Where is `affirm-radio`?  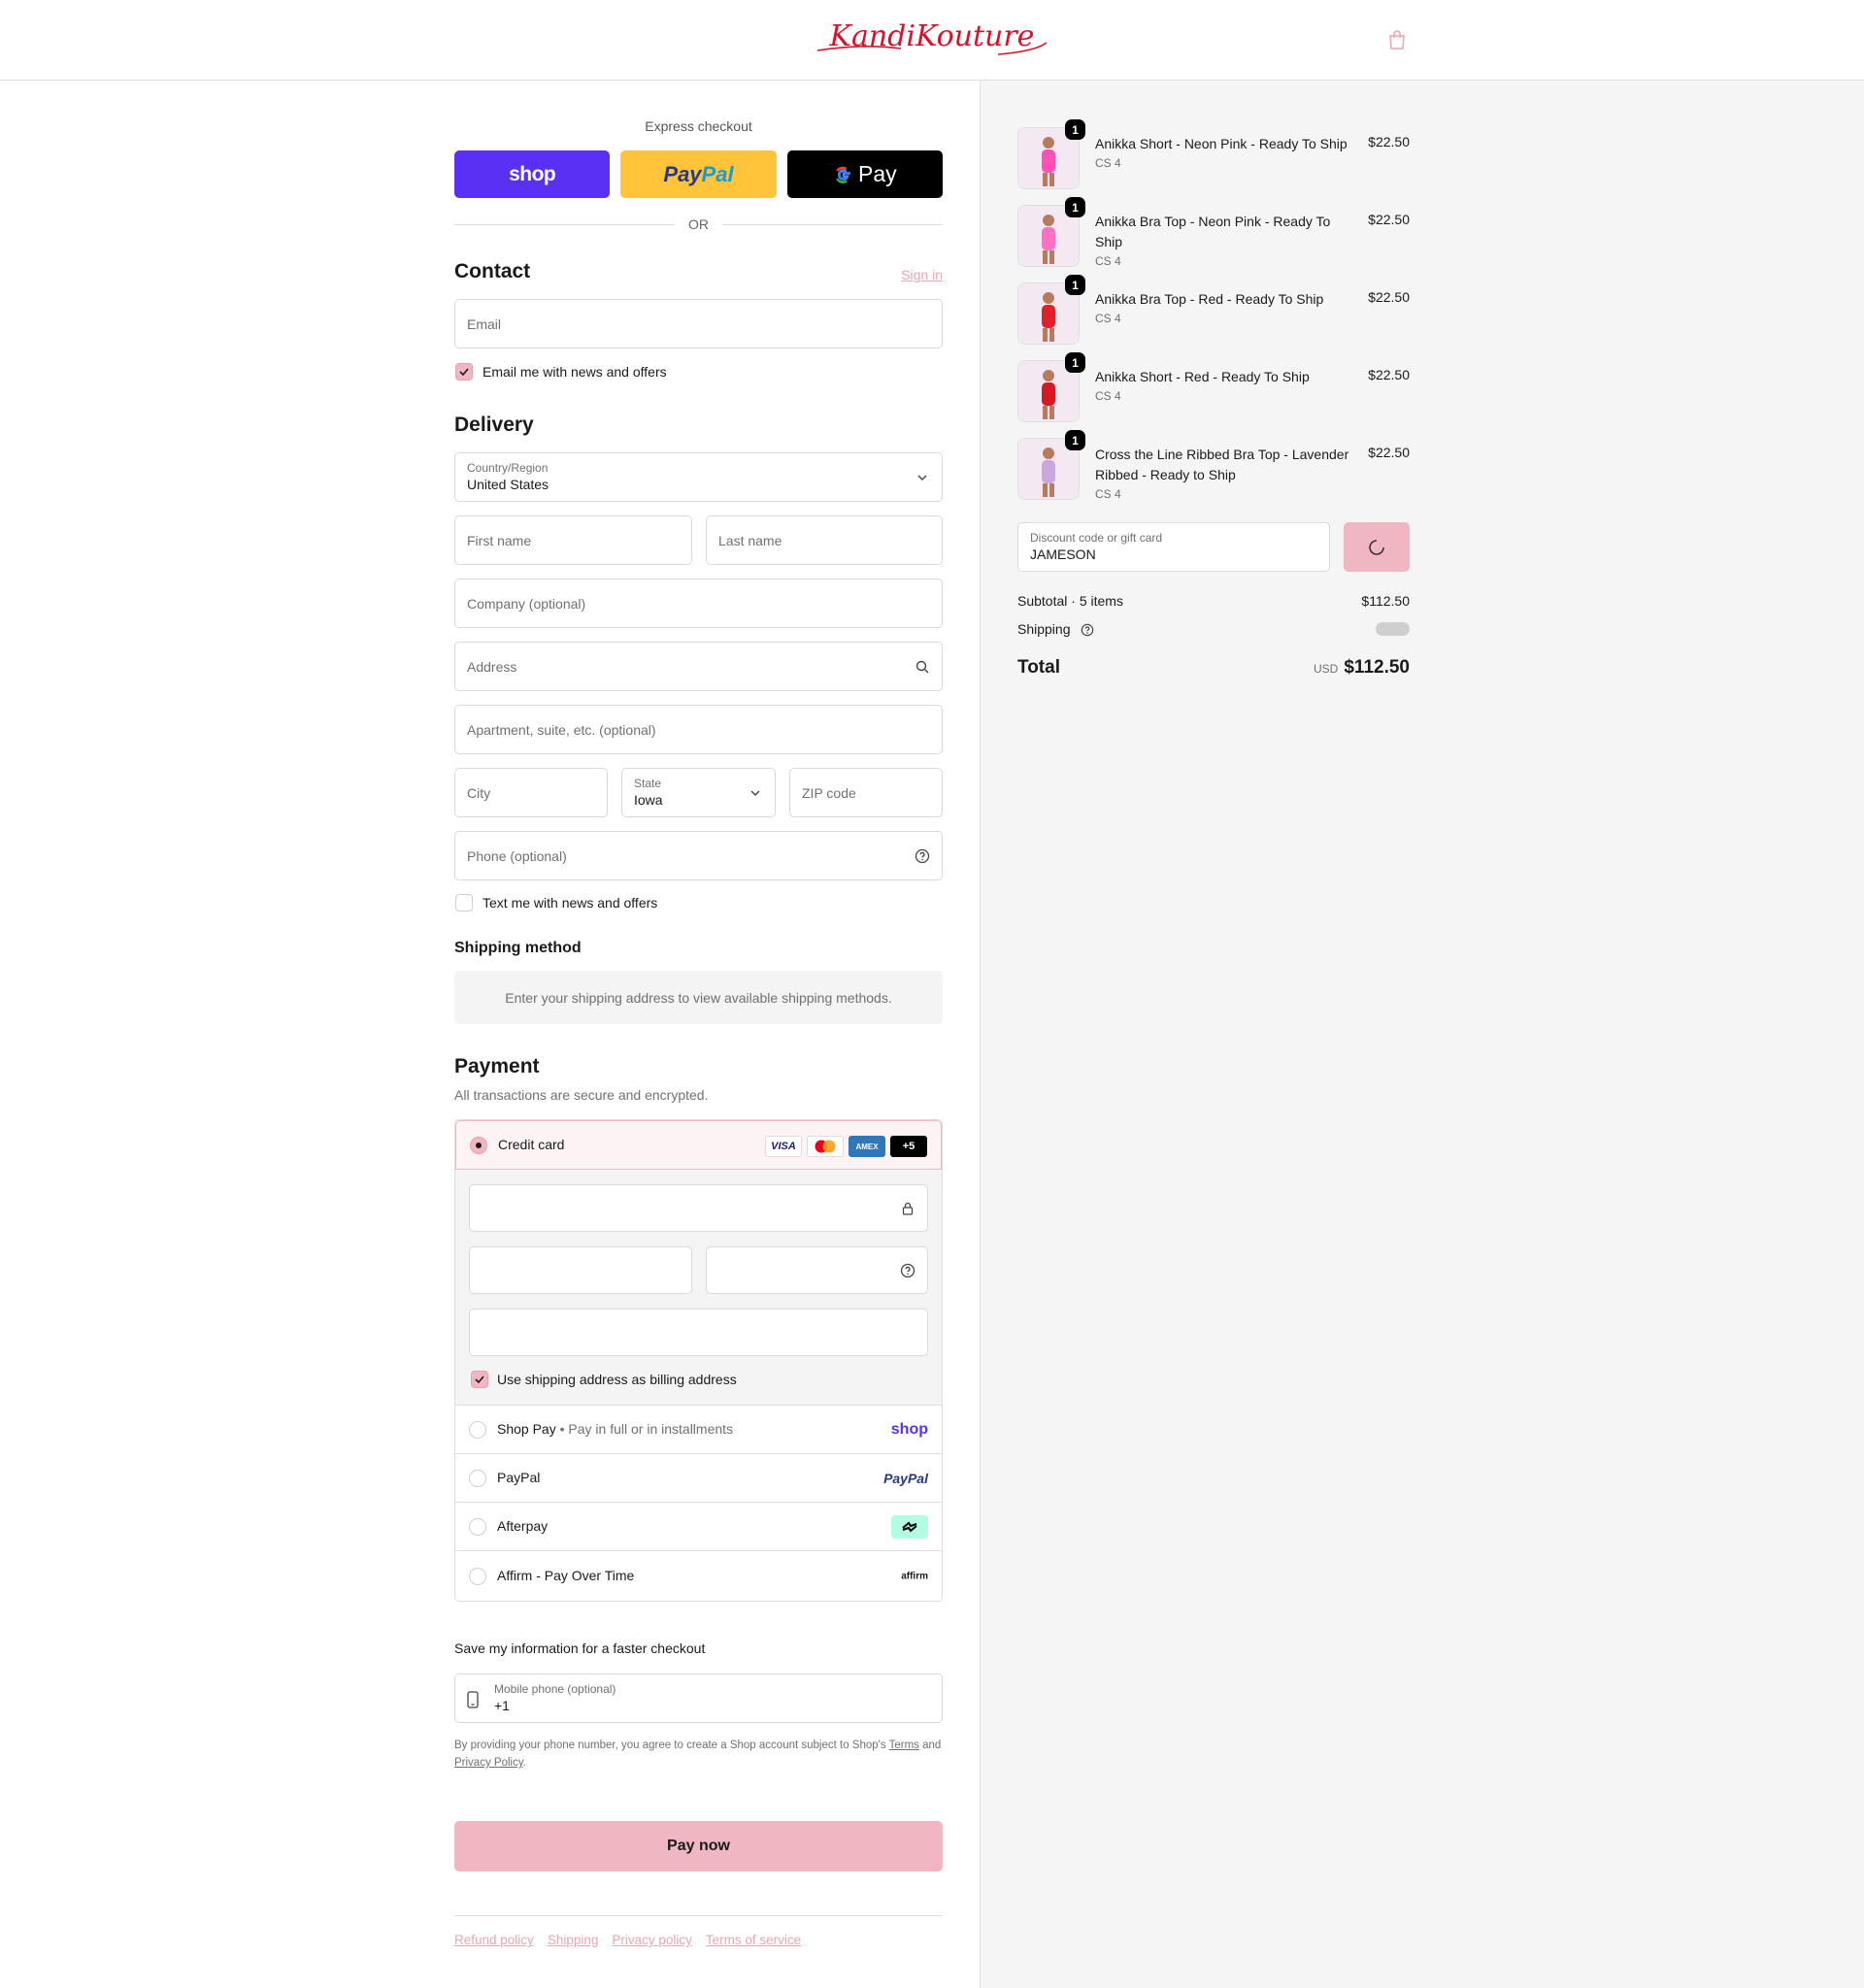 affirm-radio is located at coordinates (477, 1576).